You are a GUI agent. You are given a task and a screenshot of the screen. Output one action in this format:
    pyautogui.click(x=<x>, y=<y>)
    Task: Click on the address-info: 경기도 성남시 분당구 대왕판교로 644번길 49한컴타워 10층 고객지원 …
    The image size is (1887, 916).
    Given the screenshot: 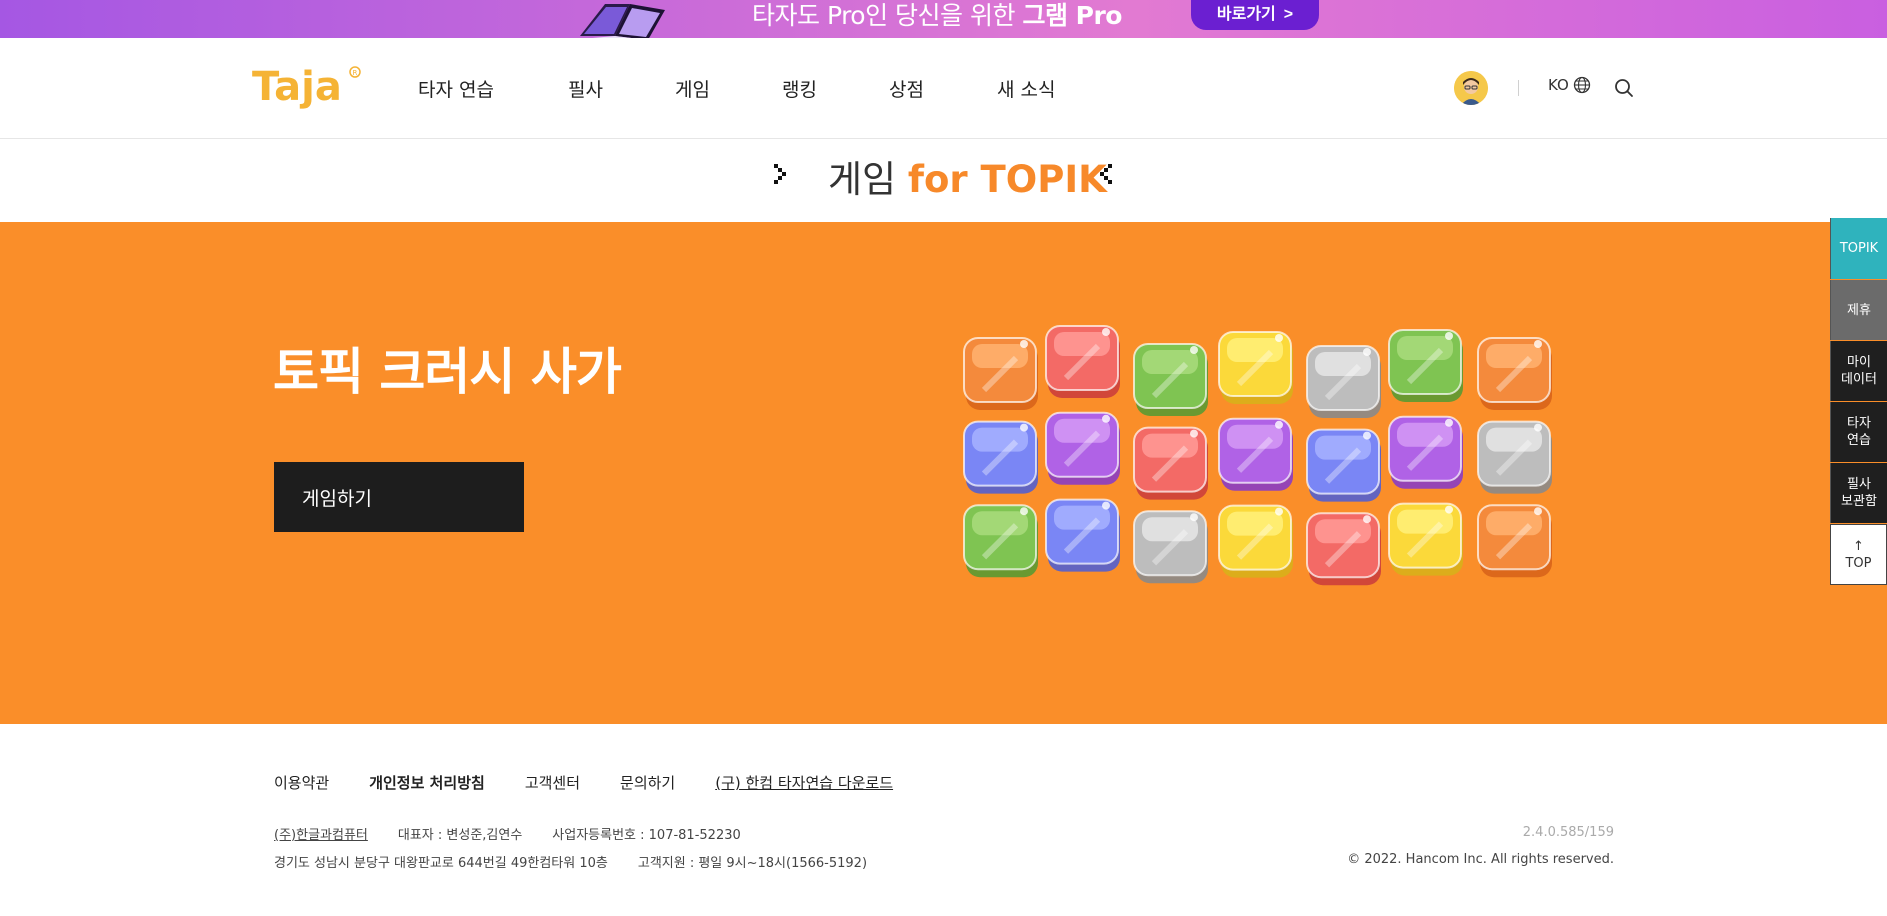 What is the action you would take?
    pyautogui.click(x=585, y=861)
    